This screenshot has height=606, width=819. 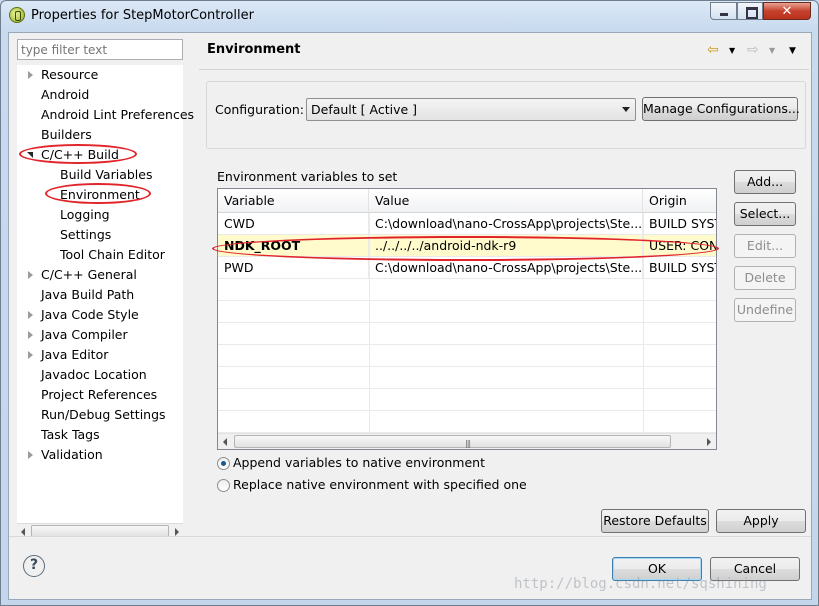 I want to click on delete-button: Delete, so click(x=765, y=278).